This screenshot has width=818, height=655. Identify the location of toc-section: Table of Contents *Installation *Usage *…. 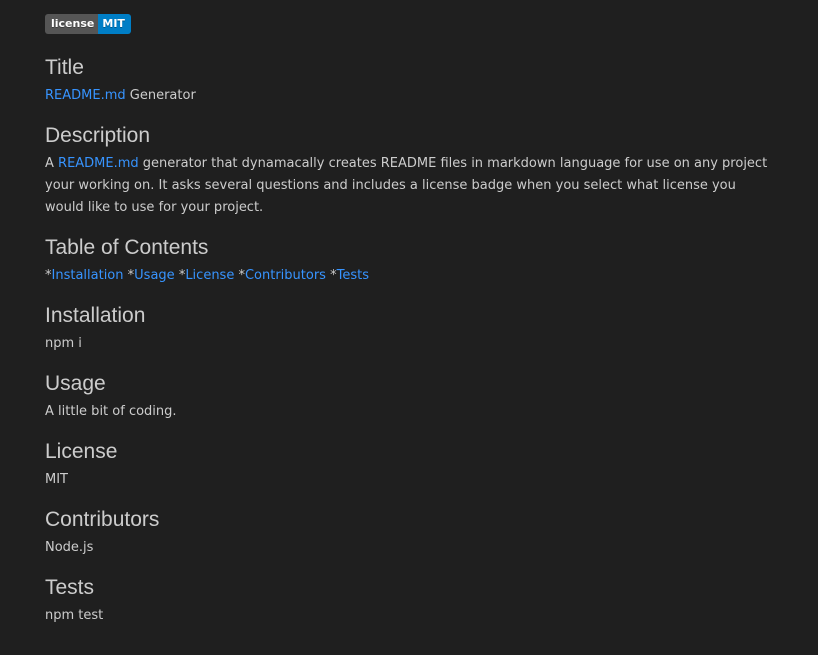
(409, 261).